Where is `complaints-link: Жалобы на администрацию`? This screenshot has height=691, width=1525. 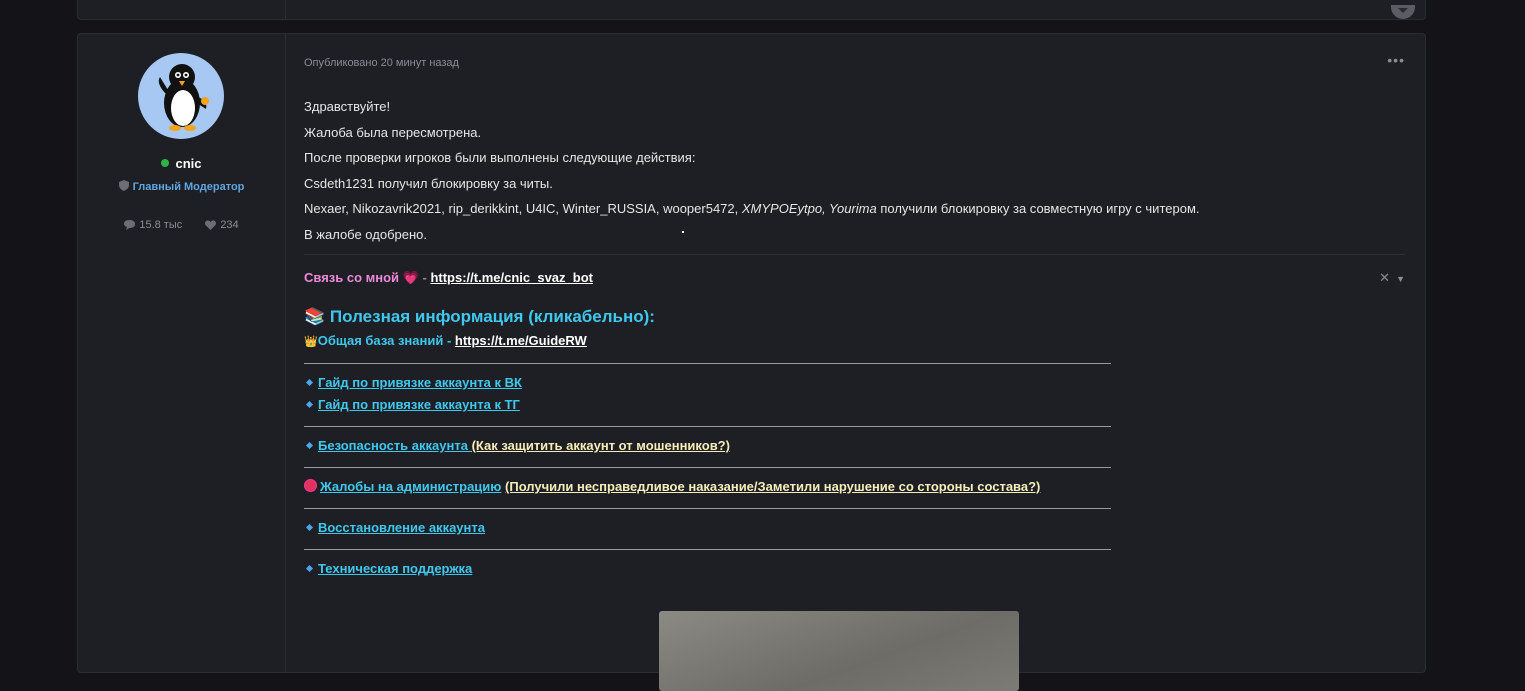
complaints-link: Жалобы на администрацию is located at coordinates (410, 486).